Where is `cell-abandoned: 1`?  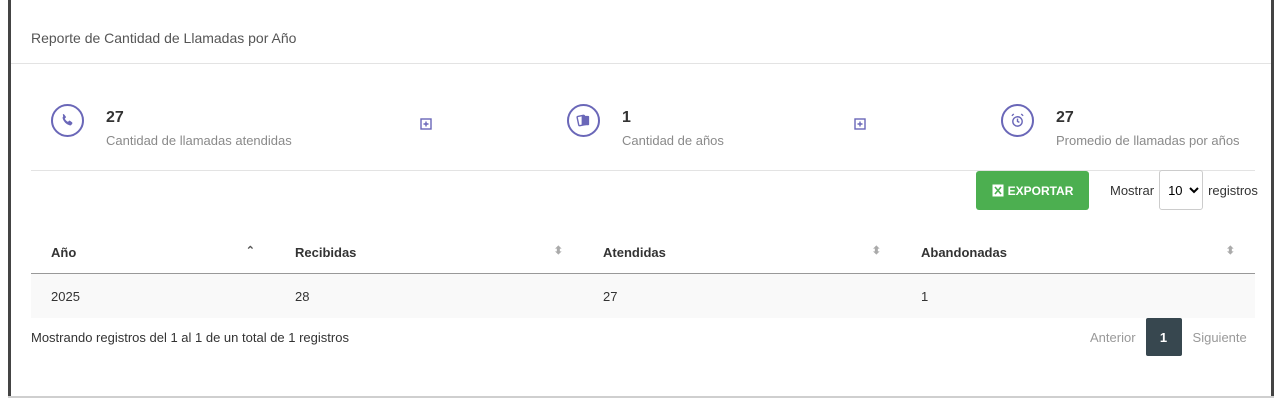
cell-abandoned: 1 is located at coordinates (1078, 295).